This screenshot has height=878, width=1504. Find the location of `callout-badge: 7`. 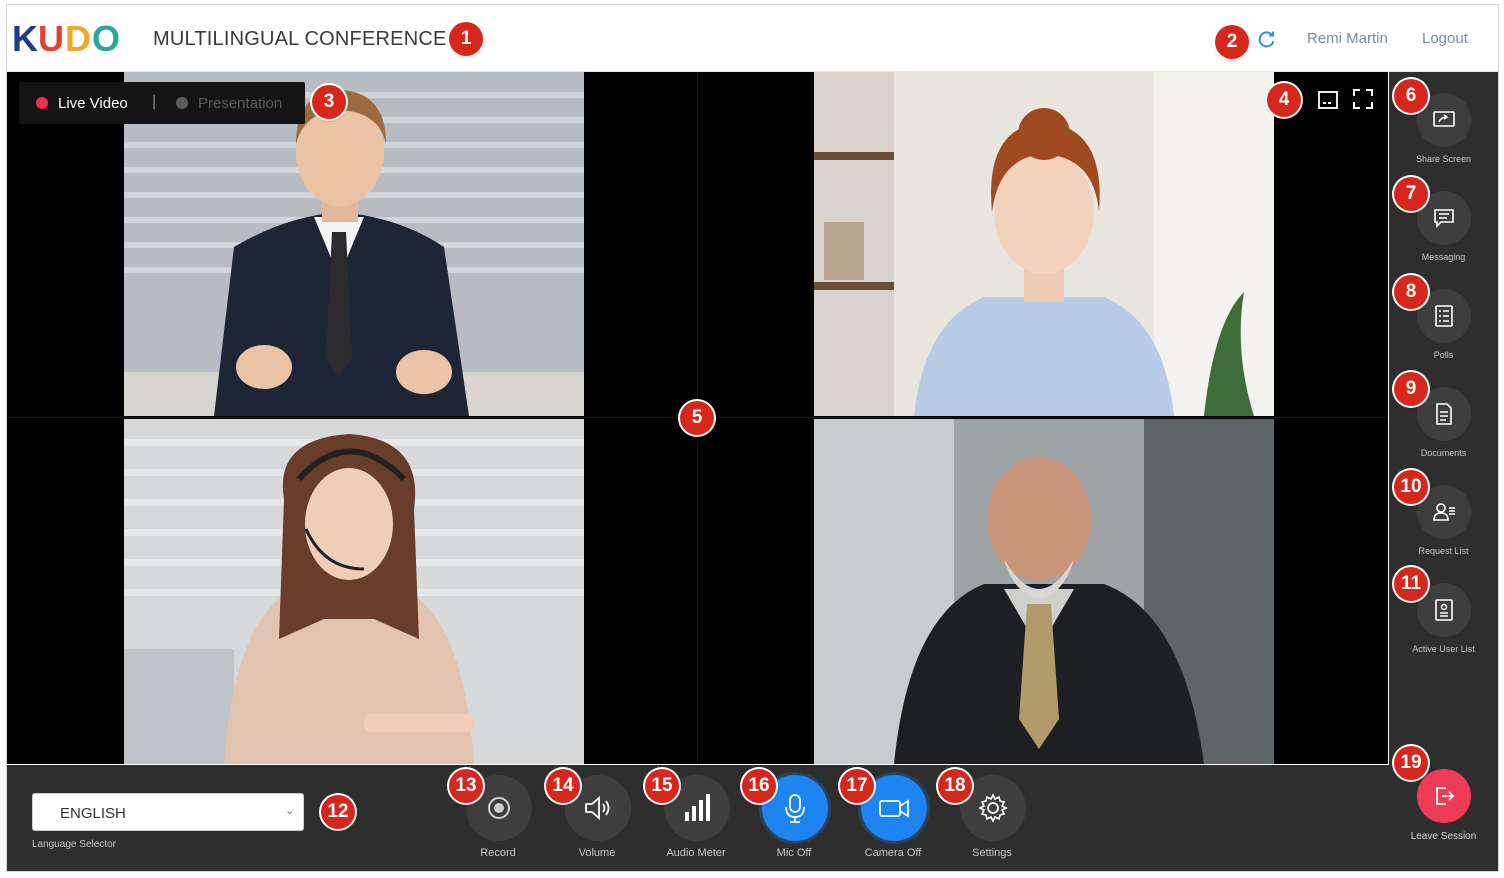

callout-badge: 7 is located at coordinates (1411, 194).